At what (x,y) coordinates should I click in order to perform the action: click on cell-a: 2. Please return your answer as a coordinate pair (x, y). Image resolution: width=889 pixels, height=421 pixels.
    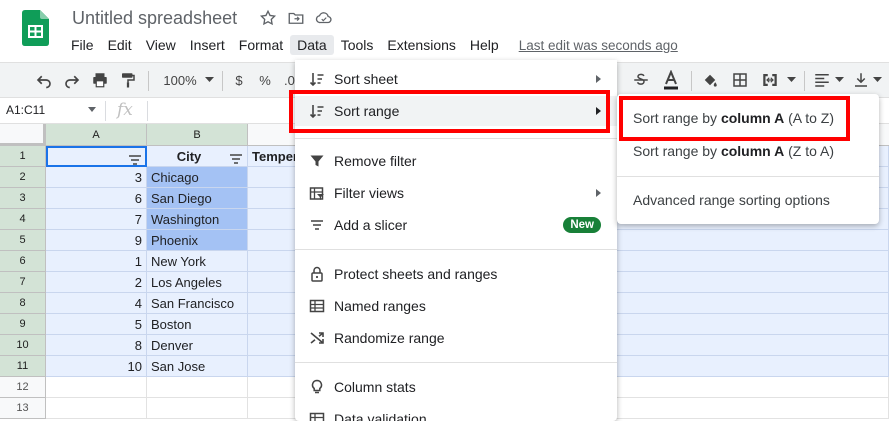
    Looking at the image, I should click on (96, 282).